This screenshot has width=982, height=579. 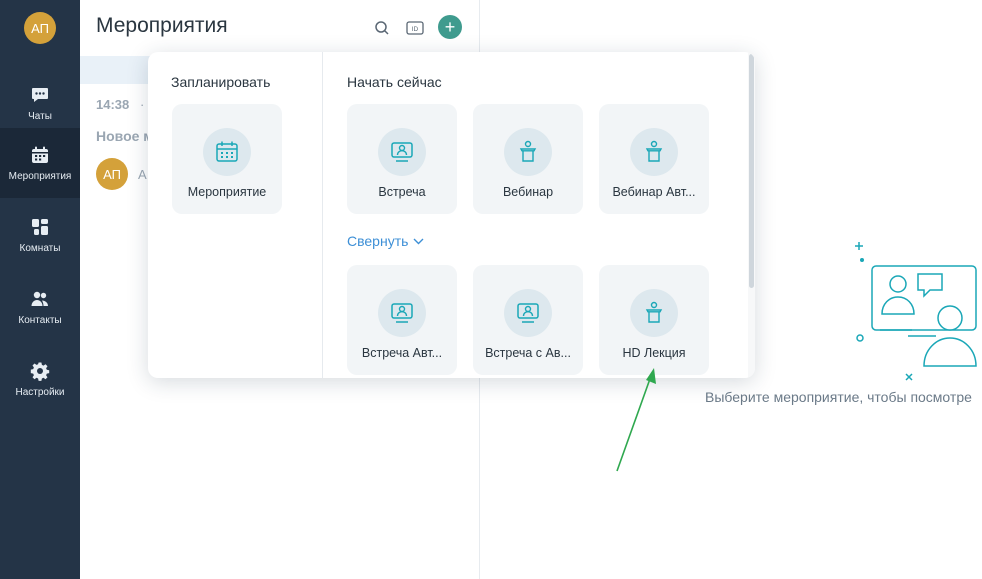 I want to click on nav-label-events: Мероприятия, so click(x=40, y=176).